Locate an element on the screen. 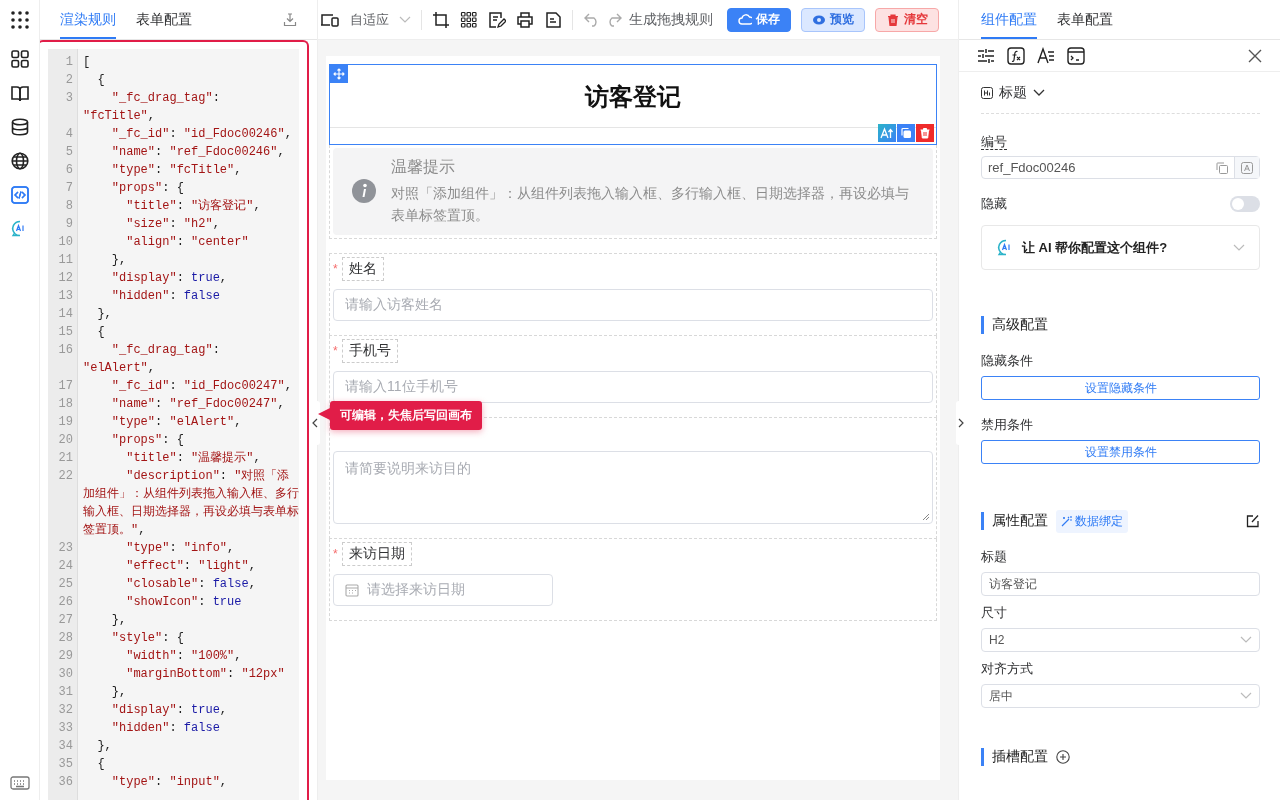 The height and width of the screenshot is (800, 1280). database-icon is located at coordinates (19, 127).